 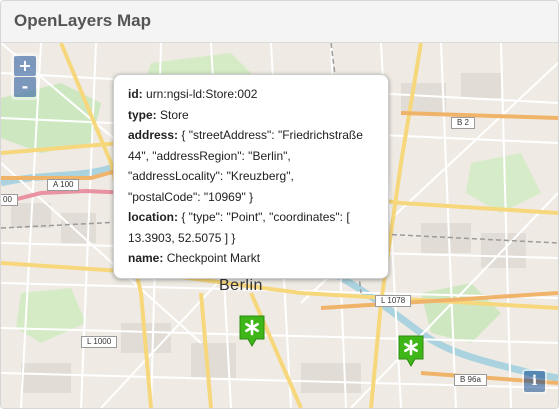 What do you see at coordinates (463, 123) in the screenshot?
I see `road-label-b2: B 2` at bounding box center [463, 123].